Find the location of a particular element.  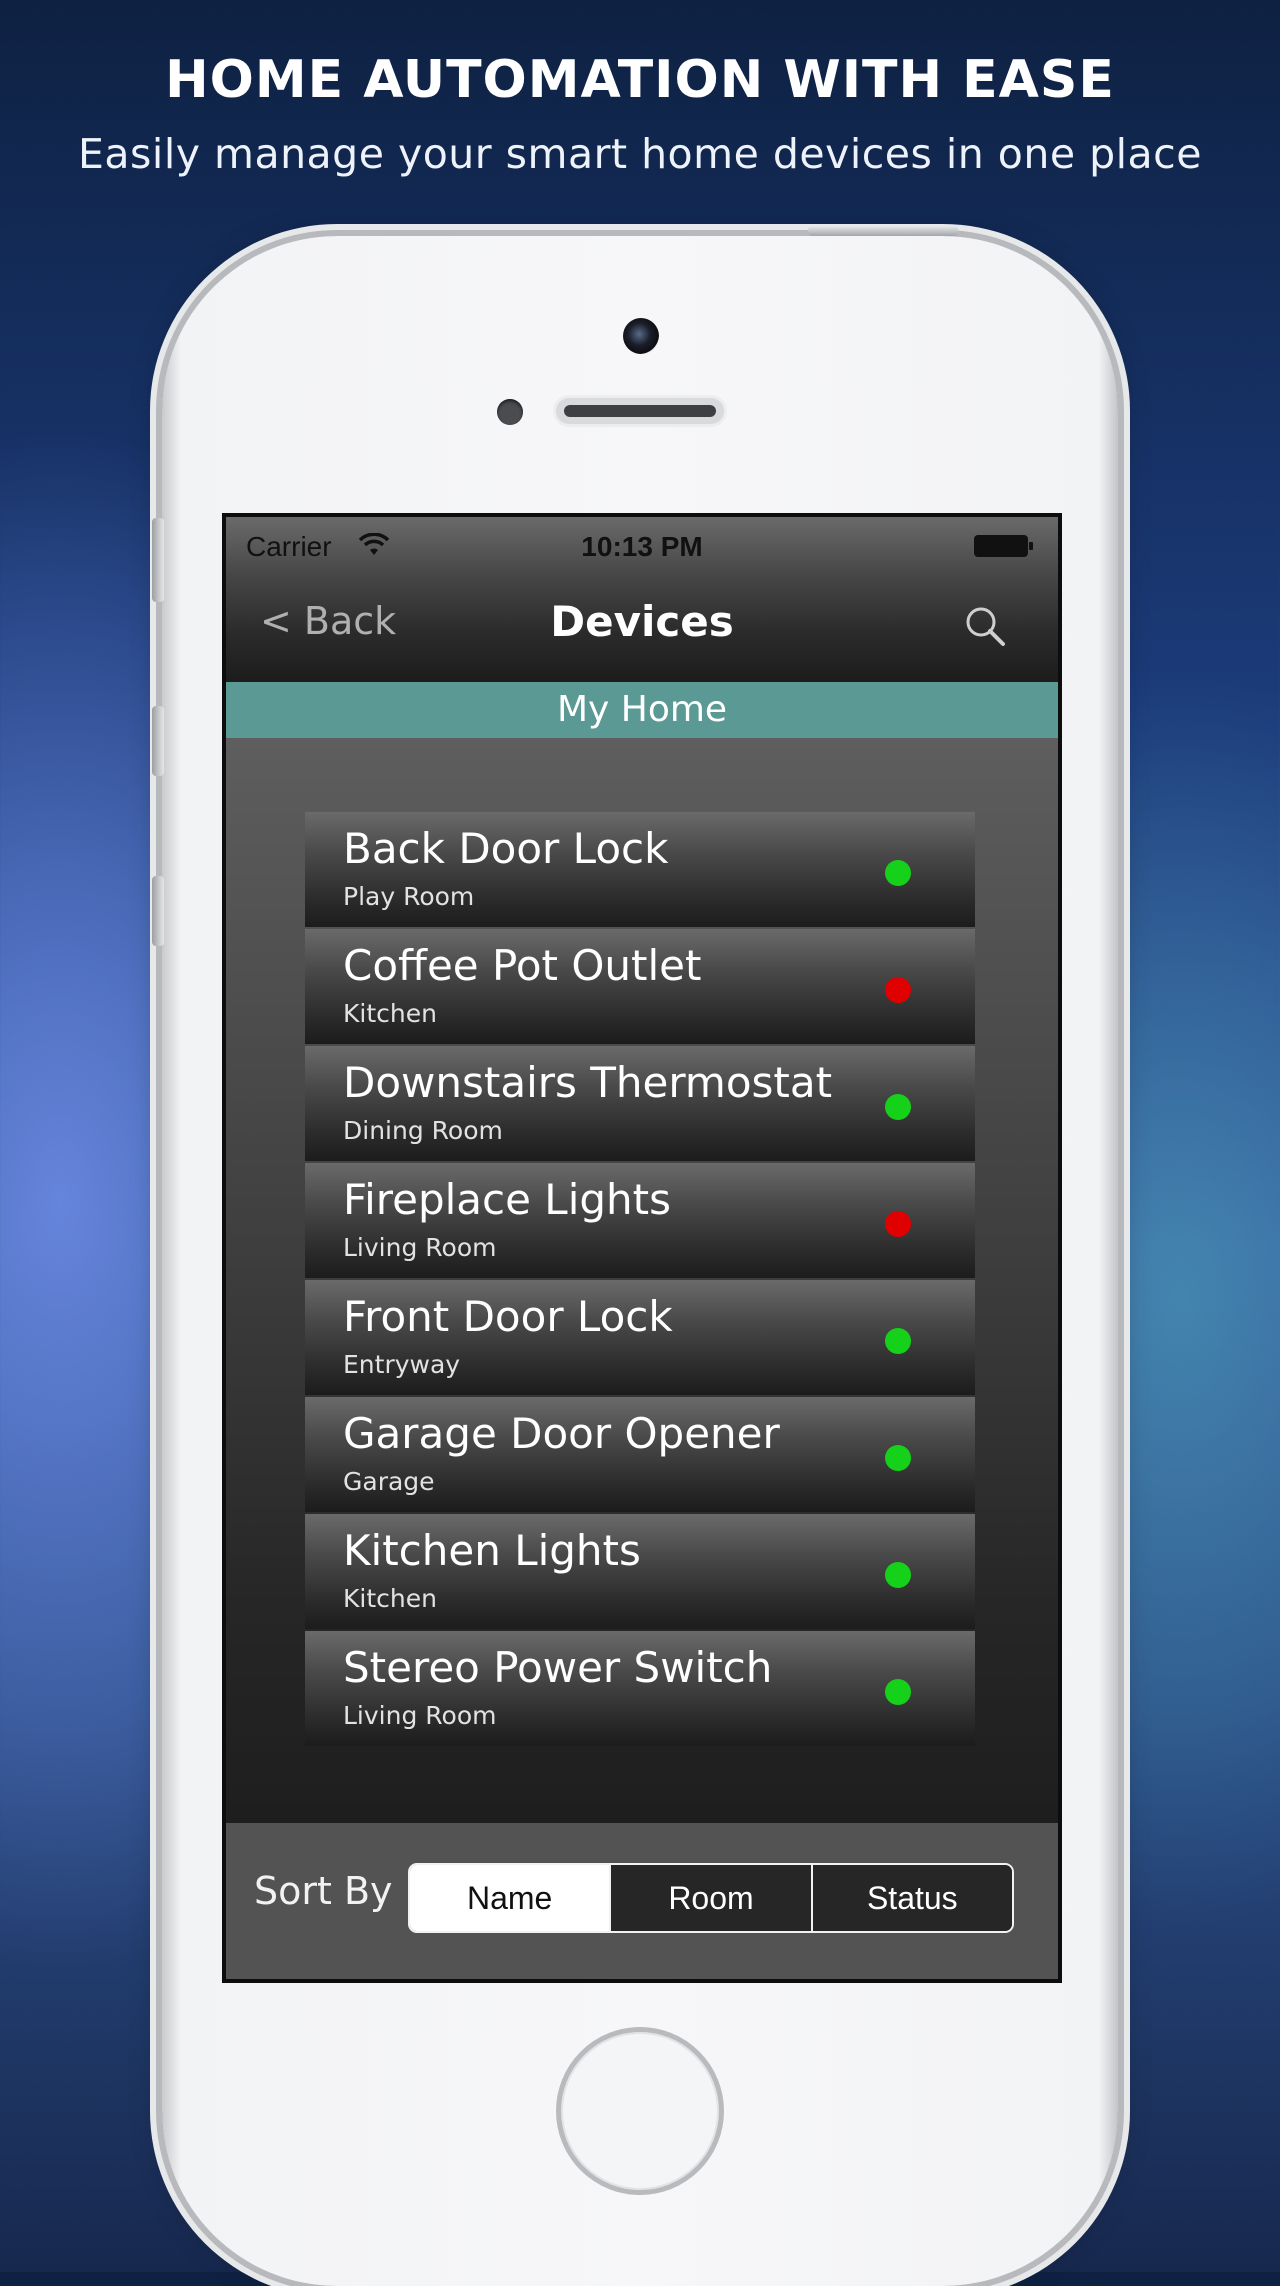

power-button is located at coordinates (883, 231).